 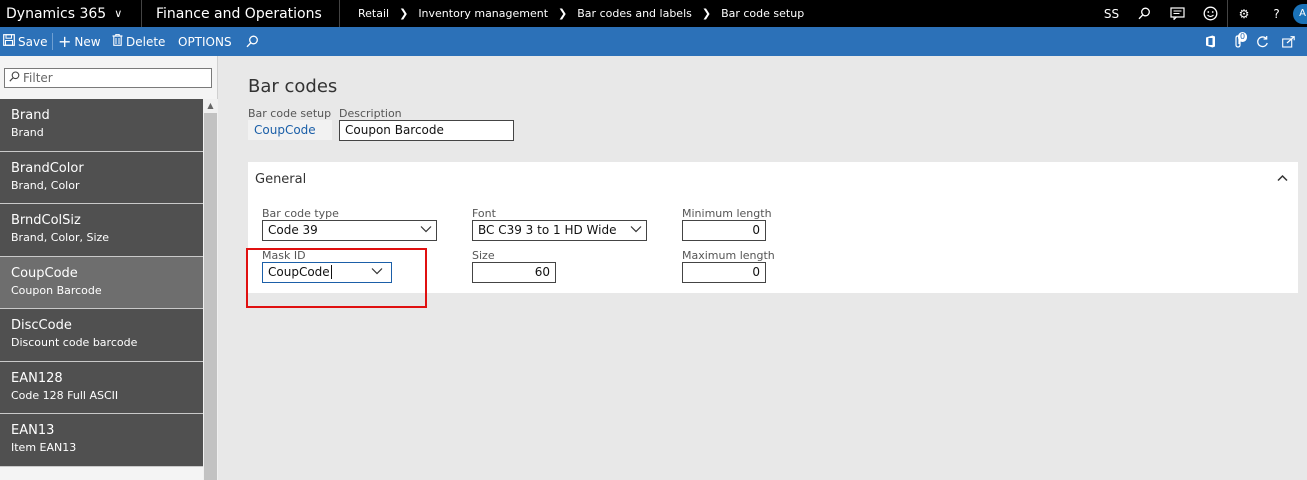 What do you see at coordinates (1300, 13) in the screenshot?
I see `avatar: A` at bounding box center [1300, 13].